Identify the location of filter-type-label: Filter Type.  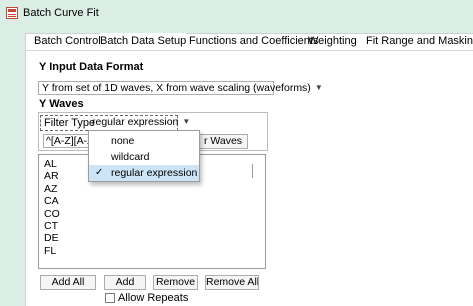
(70, 123).